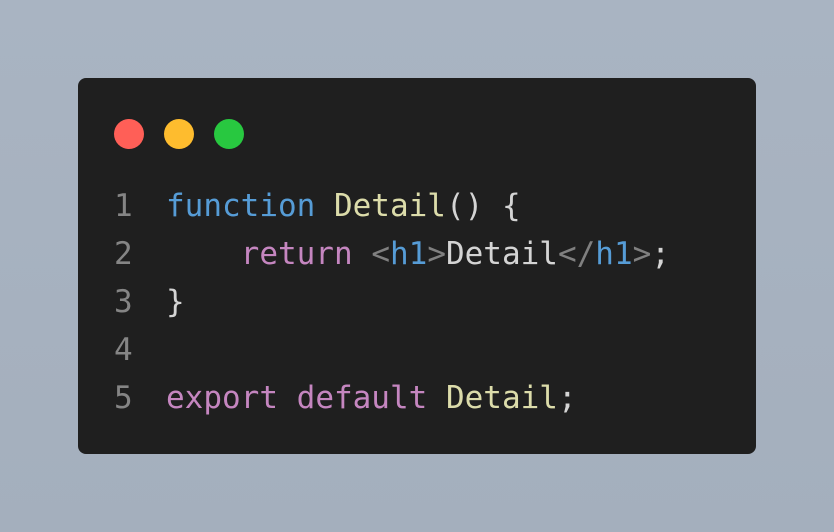 The width and height of the screenshot is (834, 532). Describe the element at coordinates (123, 254) in the screenshot. I see `line-number: 2` at that location.